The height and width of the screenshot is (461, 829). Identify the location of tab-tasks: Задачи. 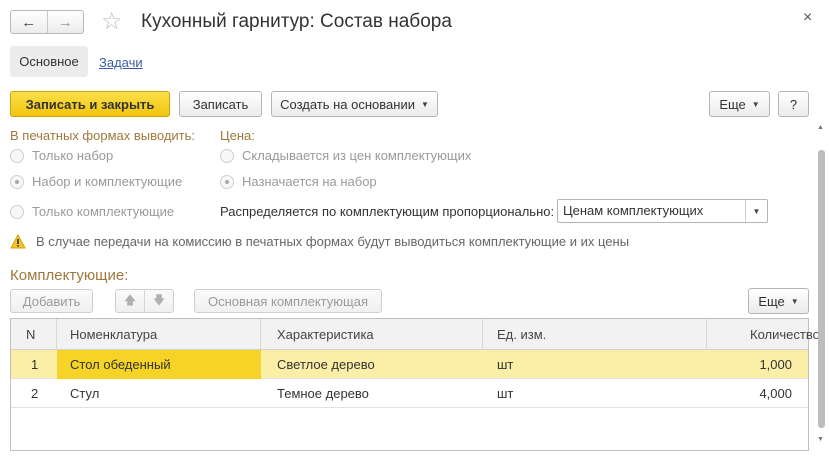
(121, 62).